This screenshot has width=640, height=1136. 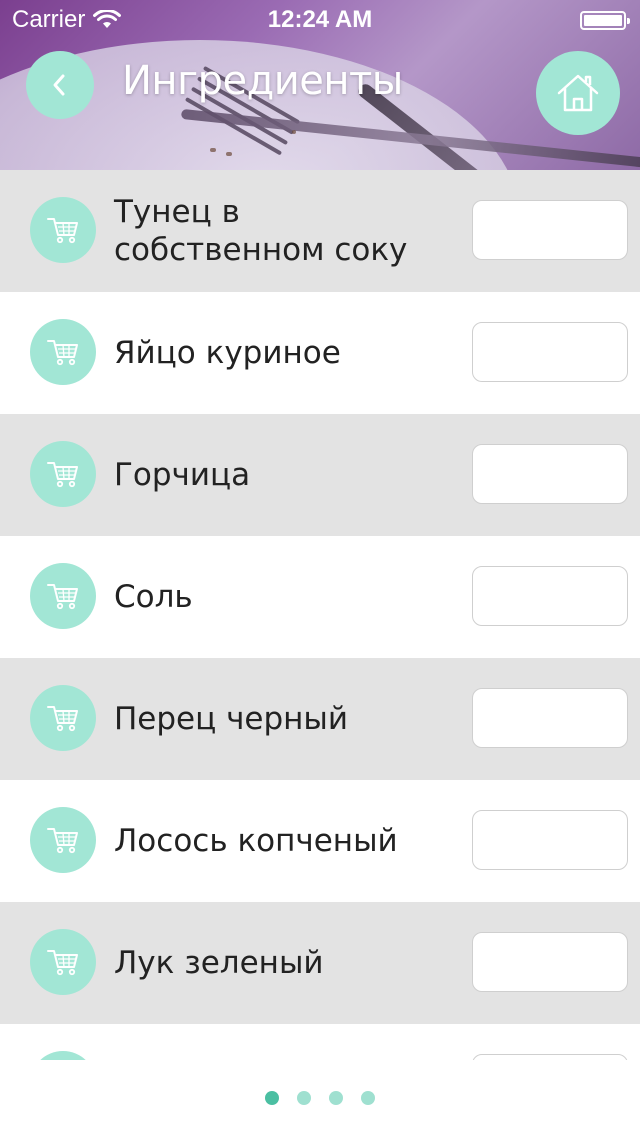 I want to click on ingredient-name: Соль, so click(x=153, y=597).